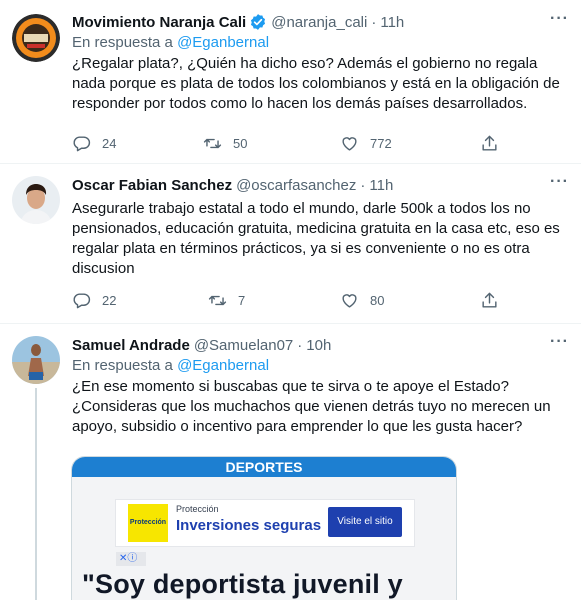 The width and height of the screenshot is (581, 600). I want to click on like-button: 80, so click(362, 300).